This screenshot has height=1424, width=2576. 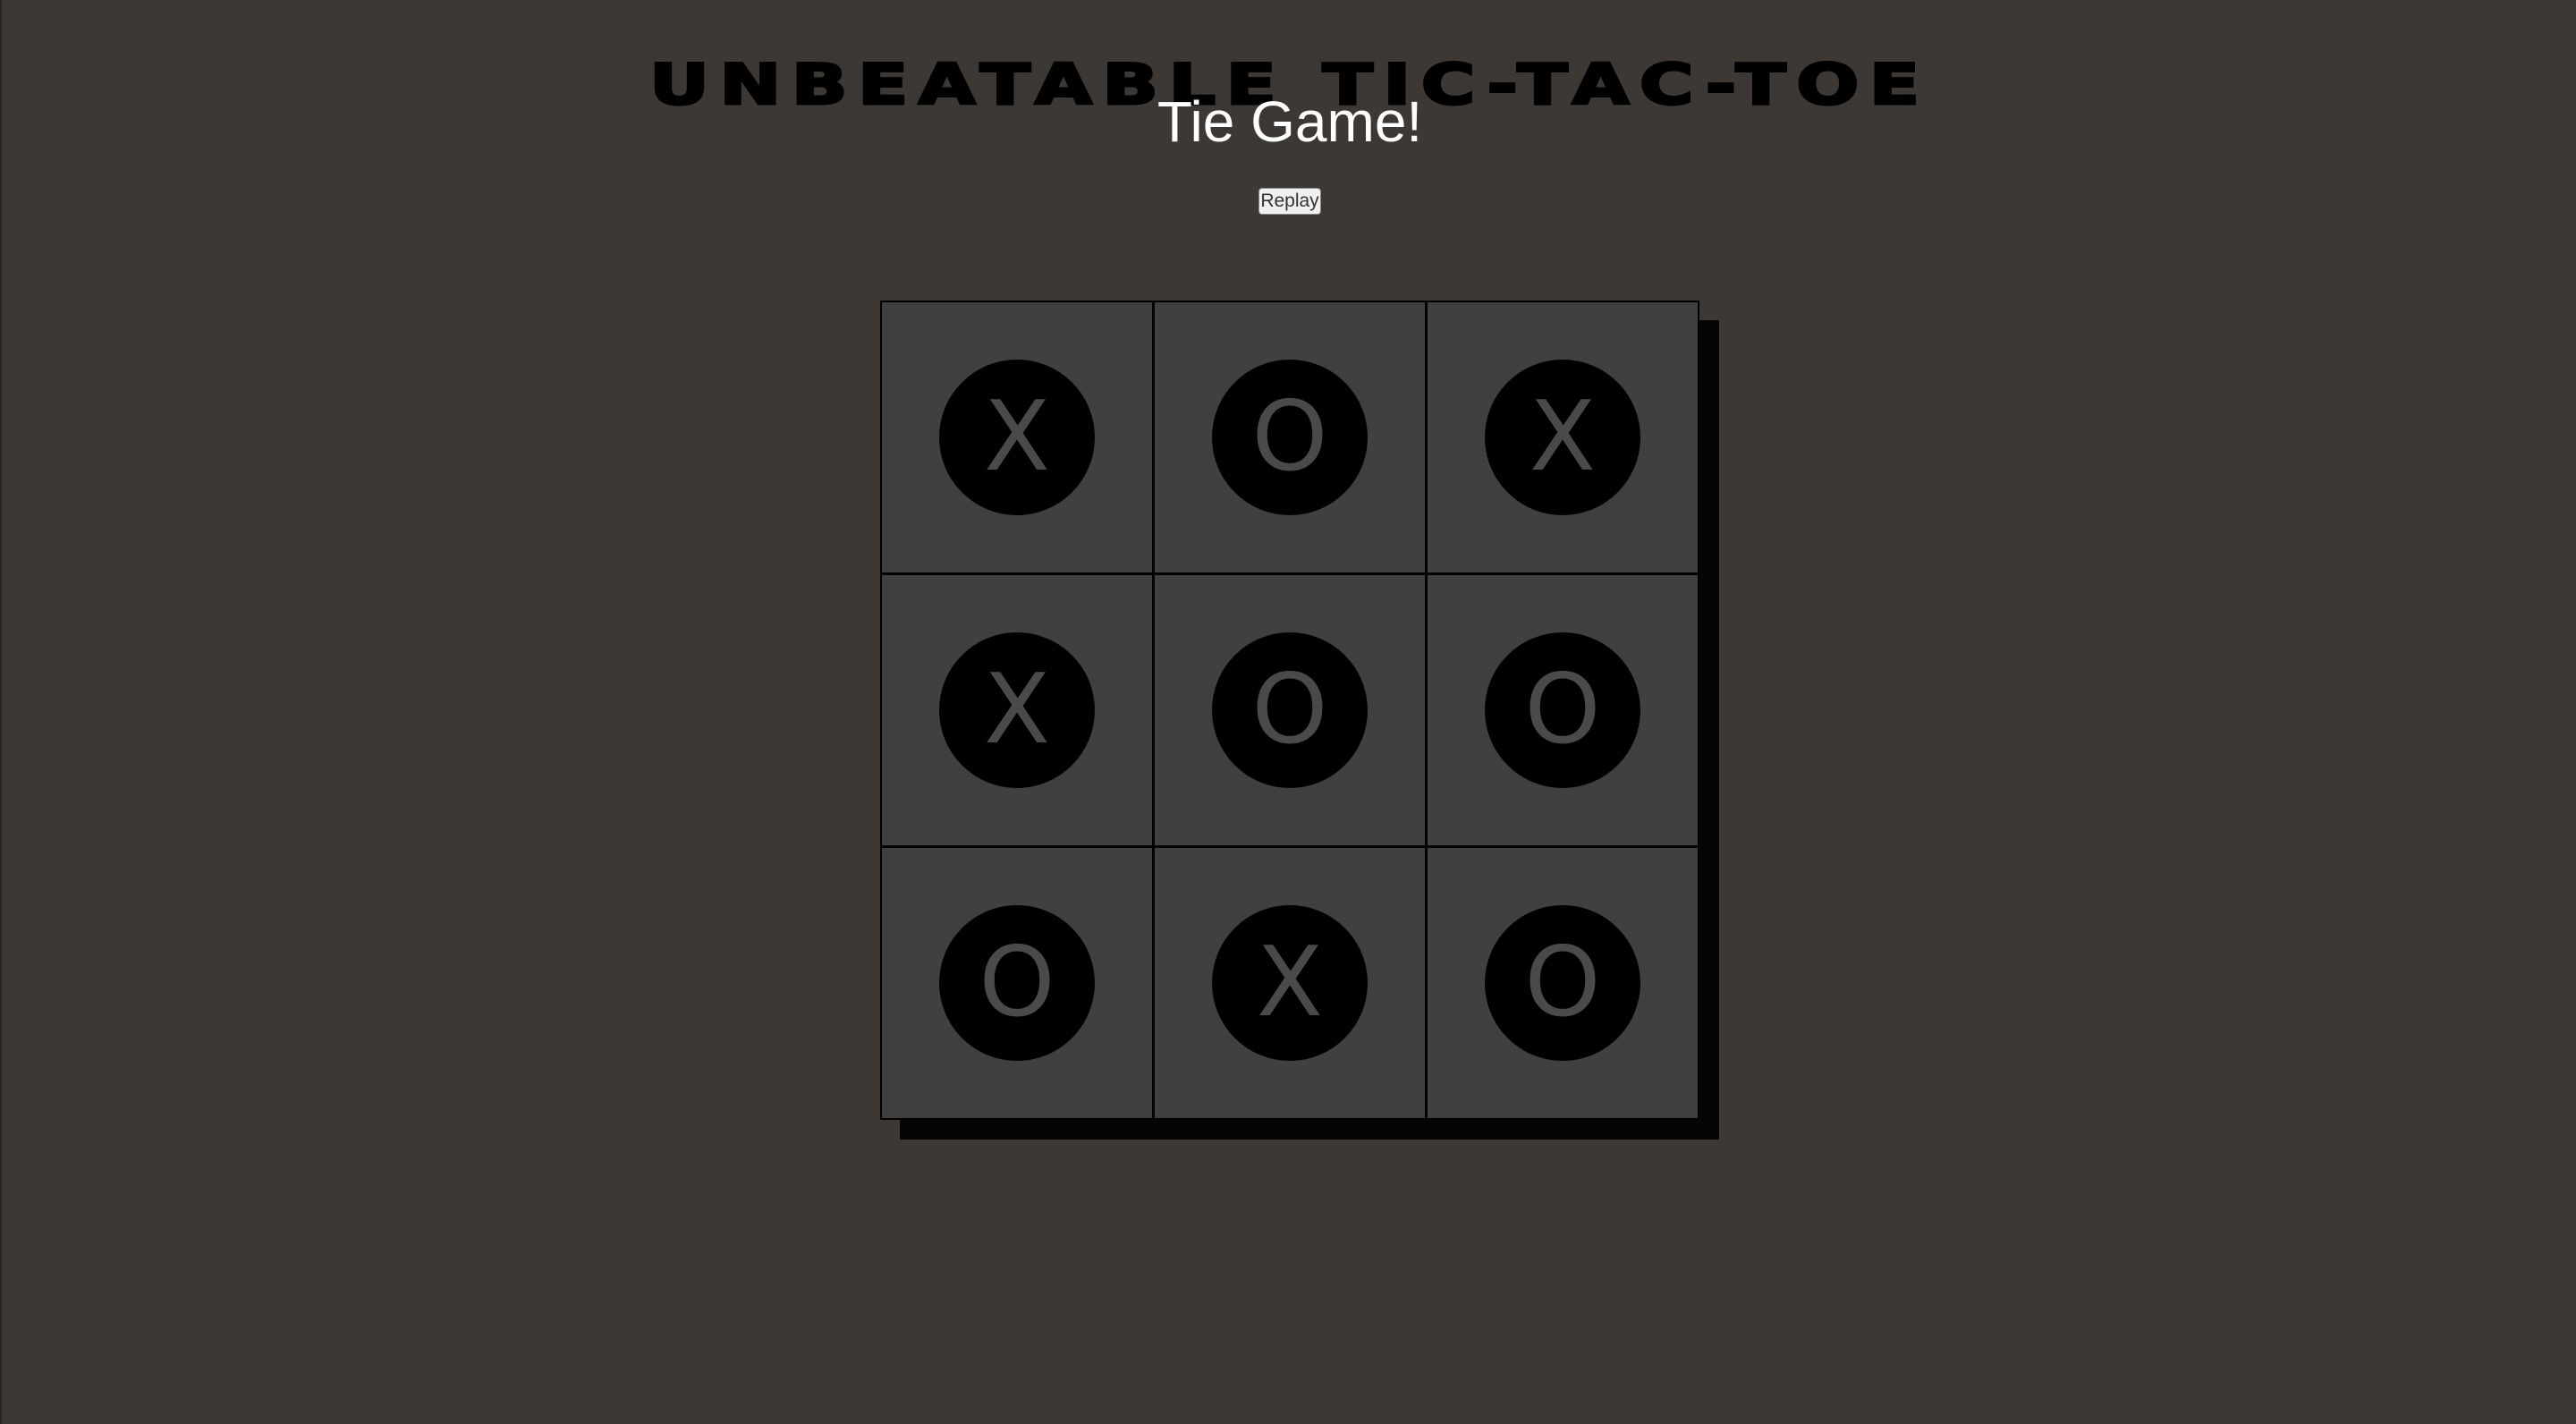 I want to click on board-cell-6: O, so click(x=1563, y=710).